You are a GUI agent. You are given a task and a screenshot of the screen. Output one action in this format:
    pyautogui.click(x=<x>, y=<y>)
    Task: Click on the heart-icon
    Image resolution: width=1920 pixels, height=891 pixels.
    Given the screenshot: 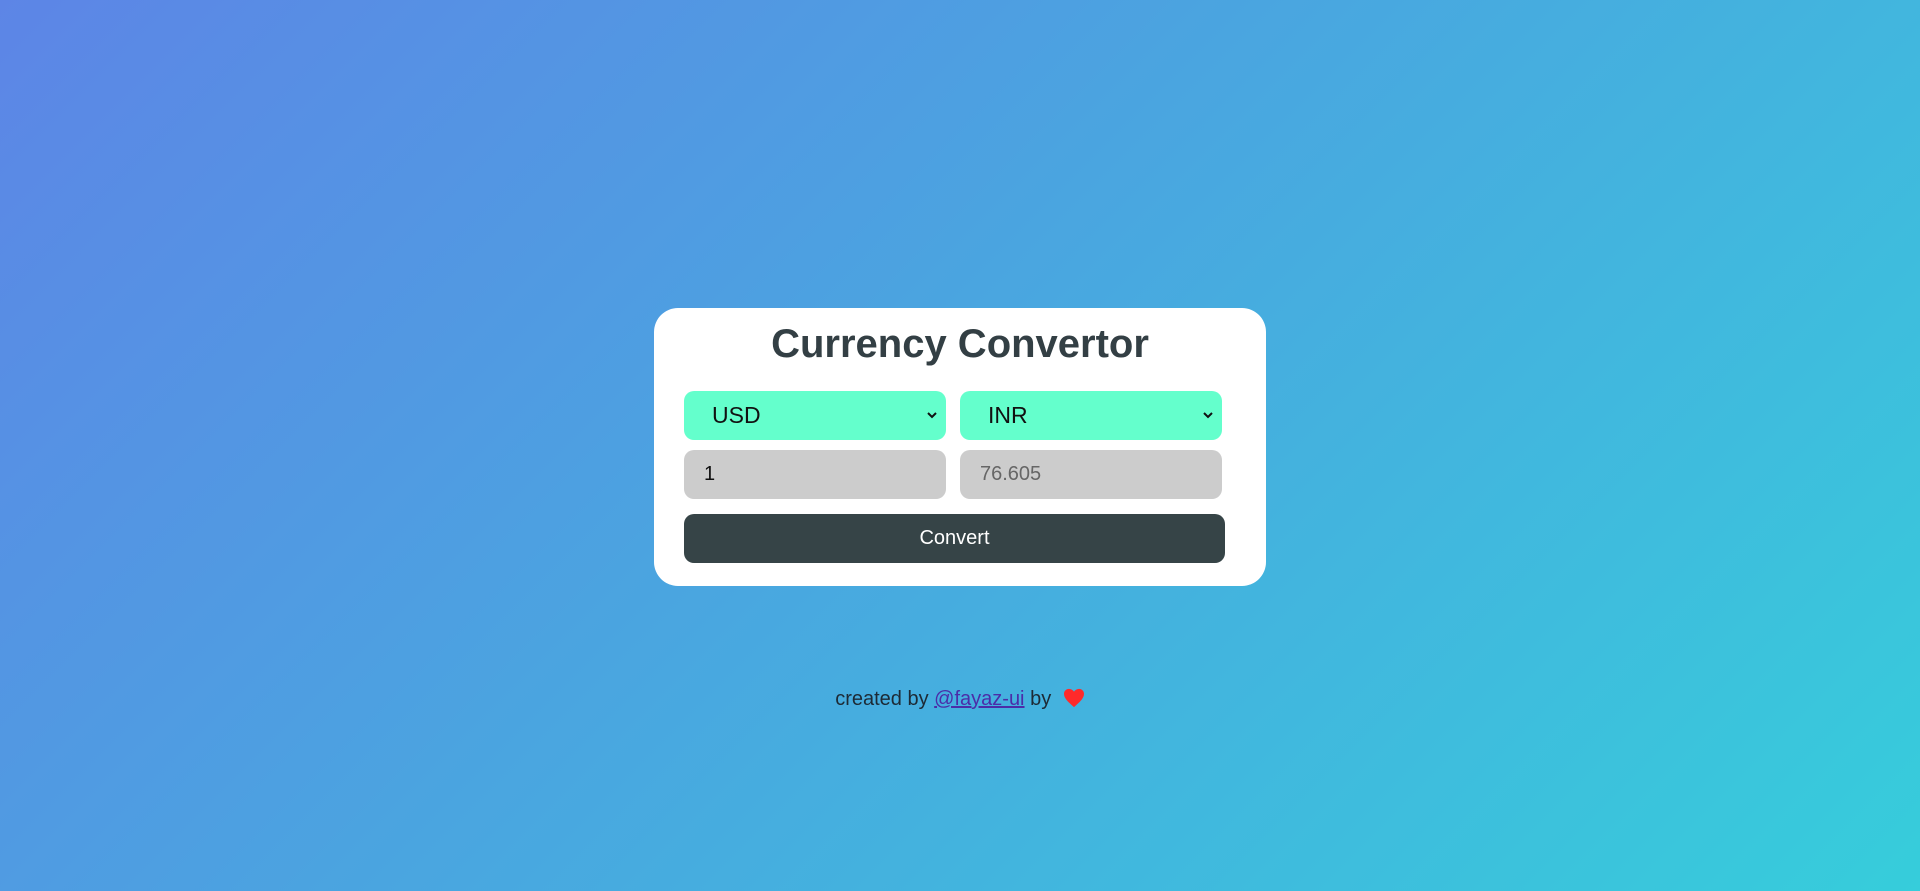 What is the action you would take?
    pyautogui.click(x=1073, y=698)
    